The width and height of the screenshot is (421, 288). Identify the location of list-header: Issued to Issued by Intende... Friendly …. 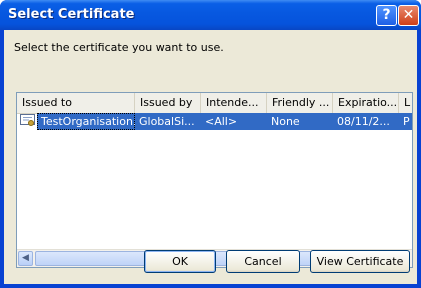
(214, 103).